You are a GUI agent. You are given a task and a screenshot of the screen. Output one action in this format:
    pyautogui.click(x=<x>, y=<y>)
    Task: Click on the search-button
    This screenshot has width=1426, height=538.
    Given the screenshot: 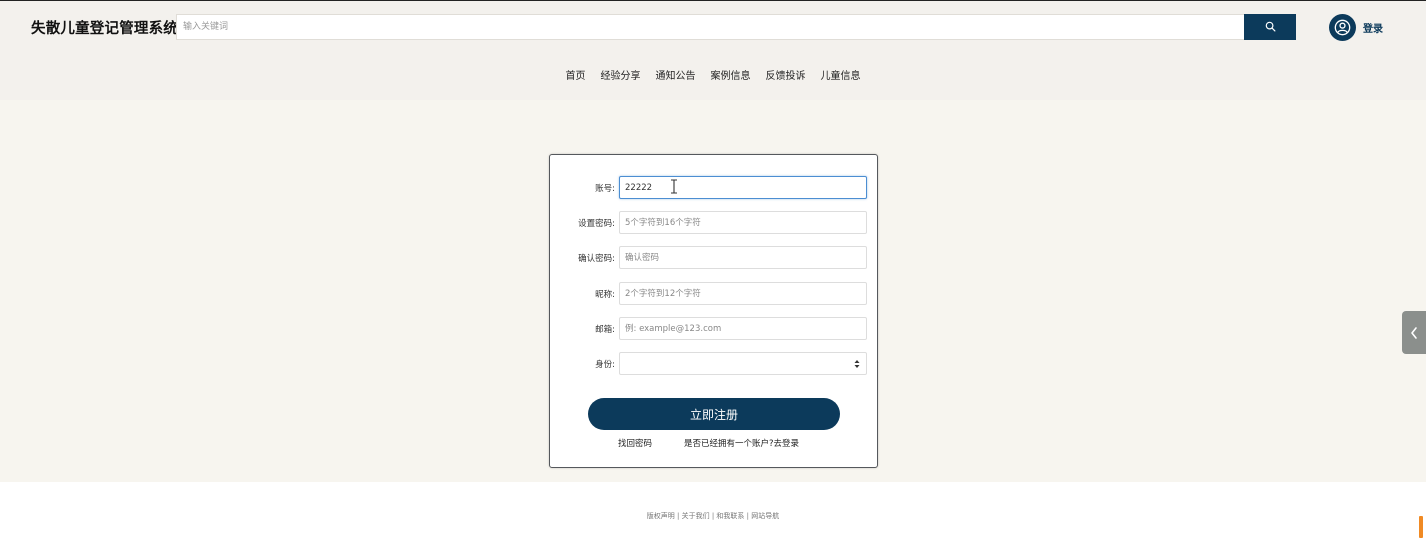 What is the action you would take?
    pyautogui.click(x=1270, y=27)
    